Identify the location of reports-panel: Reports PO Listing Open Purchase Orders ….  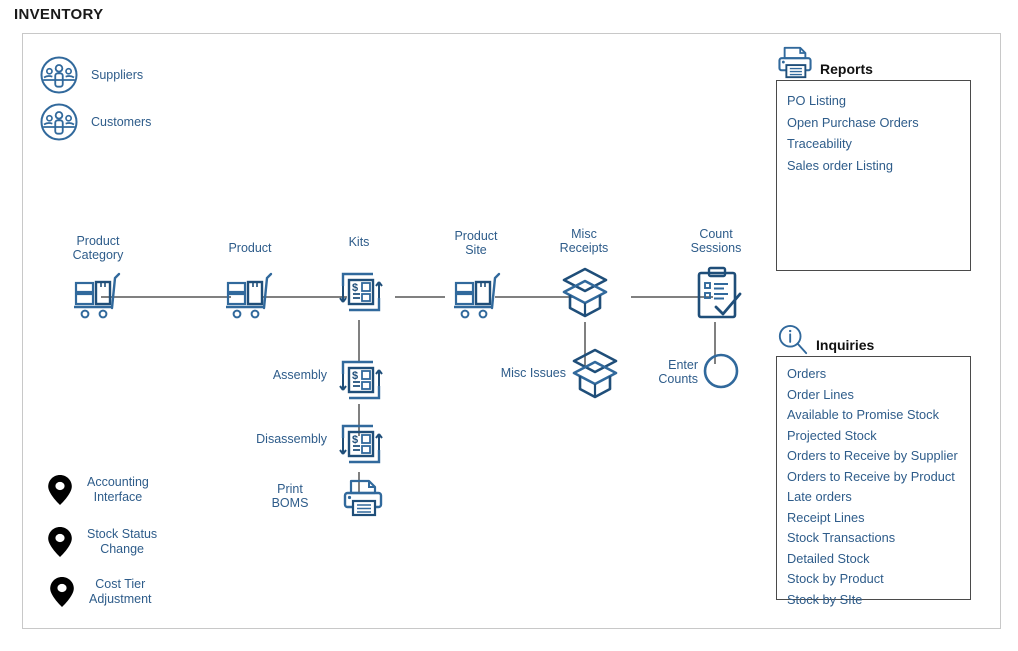
(873, 157).